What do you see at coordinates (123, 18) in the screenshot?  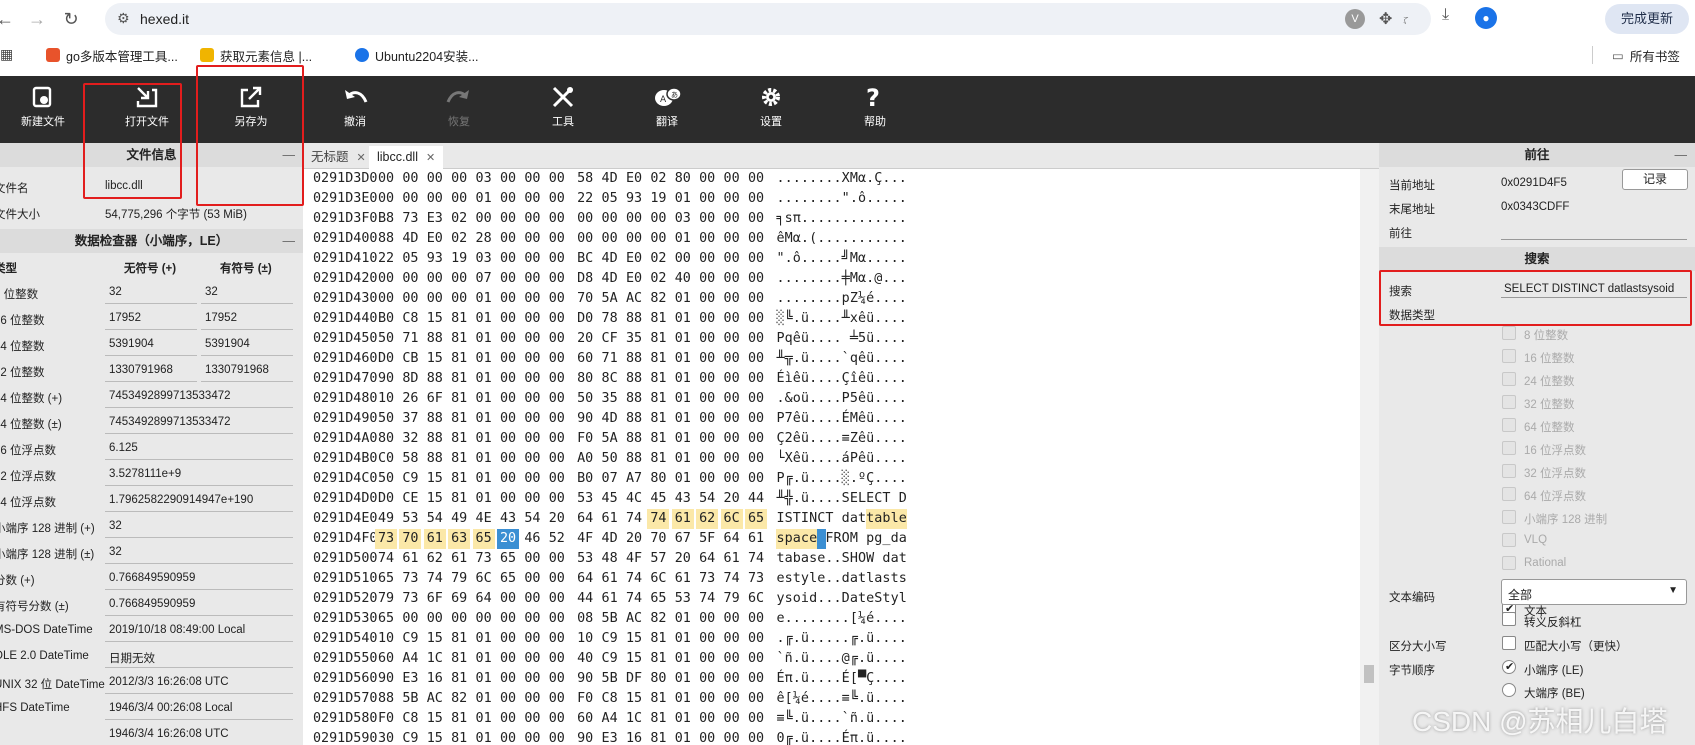 I see `site-settings-icon: ⚙` at bounding box center [123, 18].